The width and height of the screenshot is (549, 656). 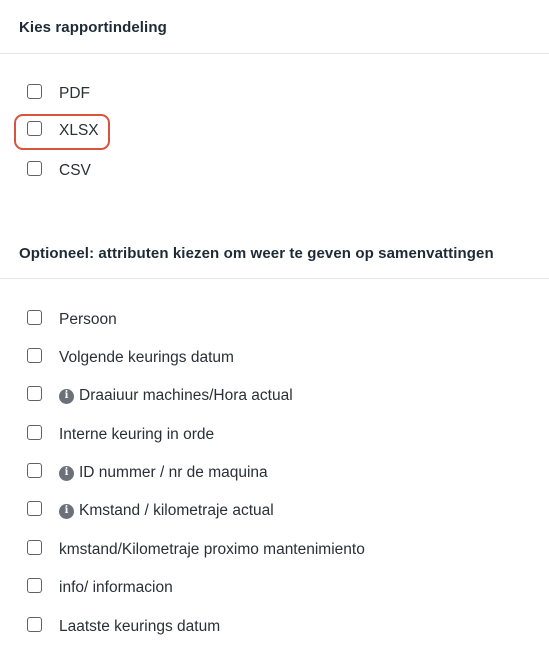 I want to click on attribute-option-laatste-keurings-datum: Laatste keurings datum, so click(x=123, y=627).